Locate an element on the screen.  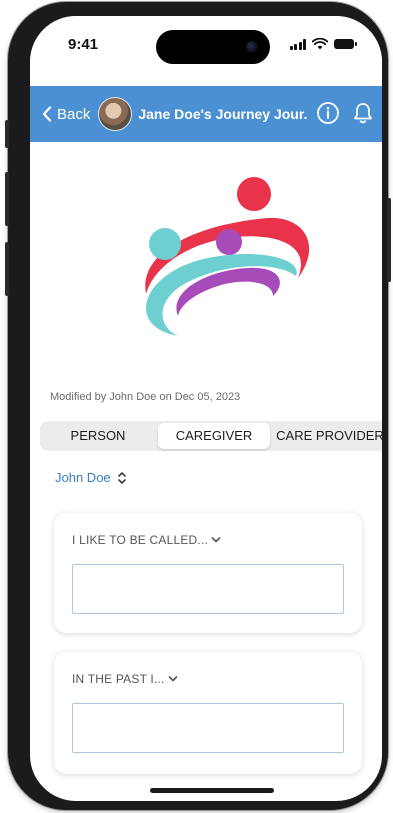
tab-care-provider: CARE PROVIDER is located at coordinates (328, 436).